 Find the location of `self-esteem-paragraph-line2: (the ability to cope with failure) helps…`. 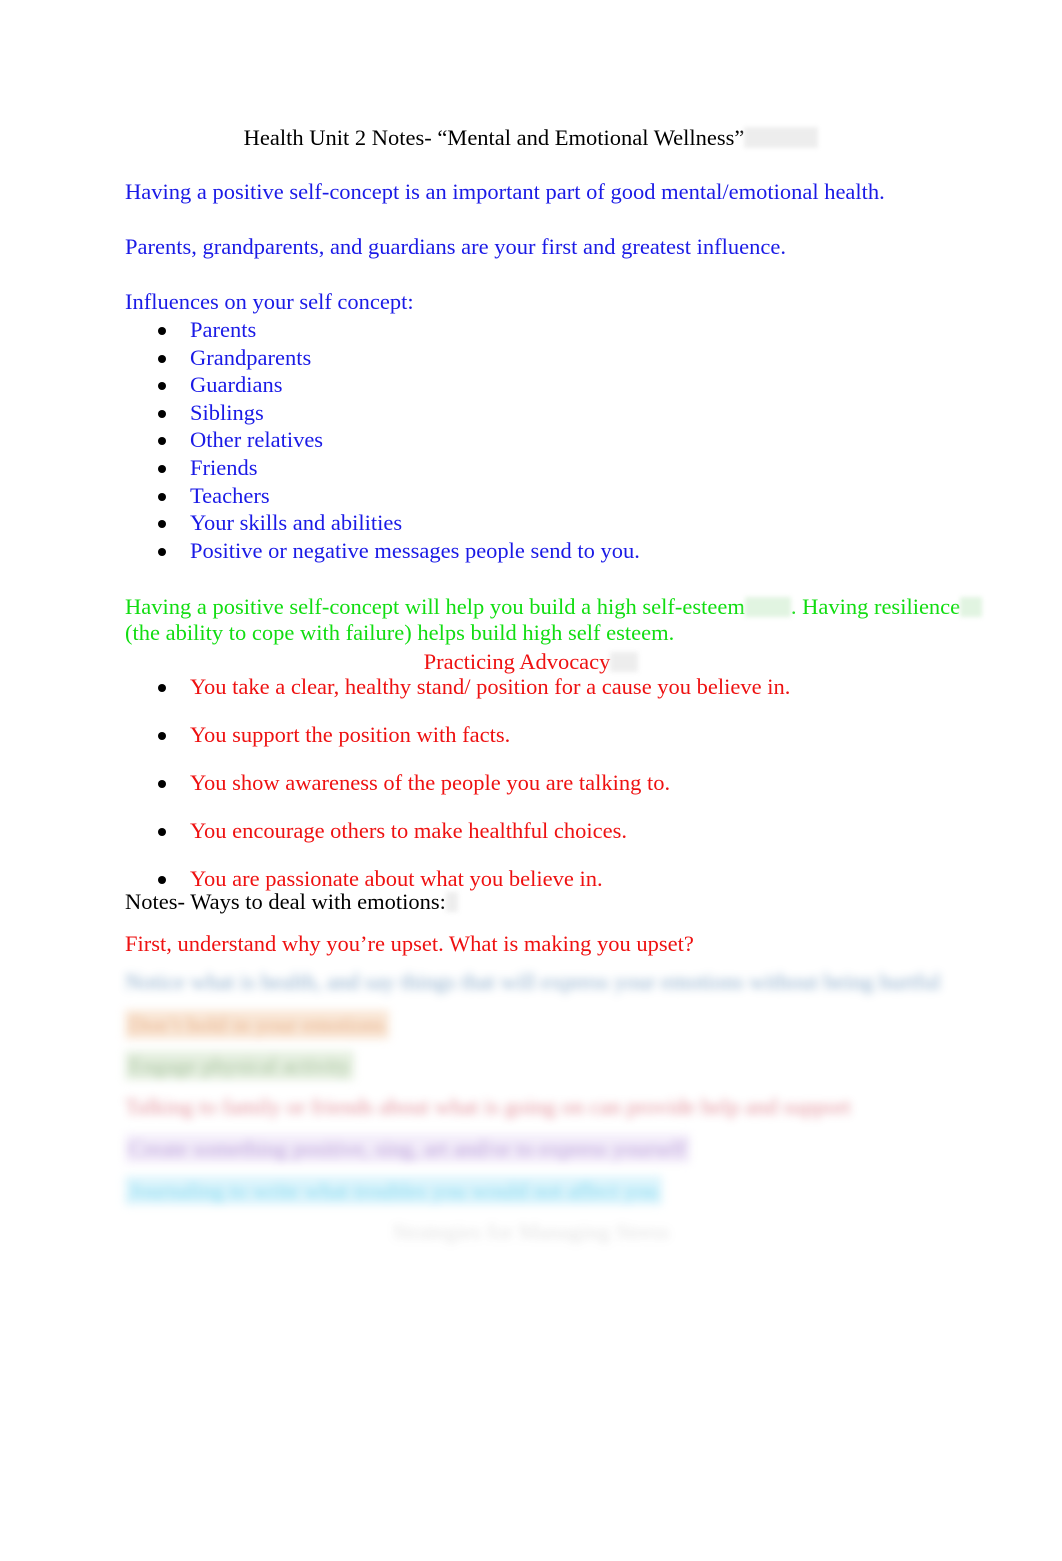

self-esteem-paragraph-line2: (the ability to cope with failure) helps… is located at coordinates (399, 632).